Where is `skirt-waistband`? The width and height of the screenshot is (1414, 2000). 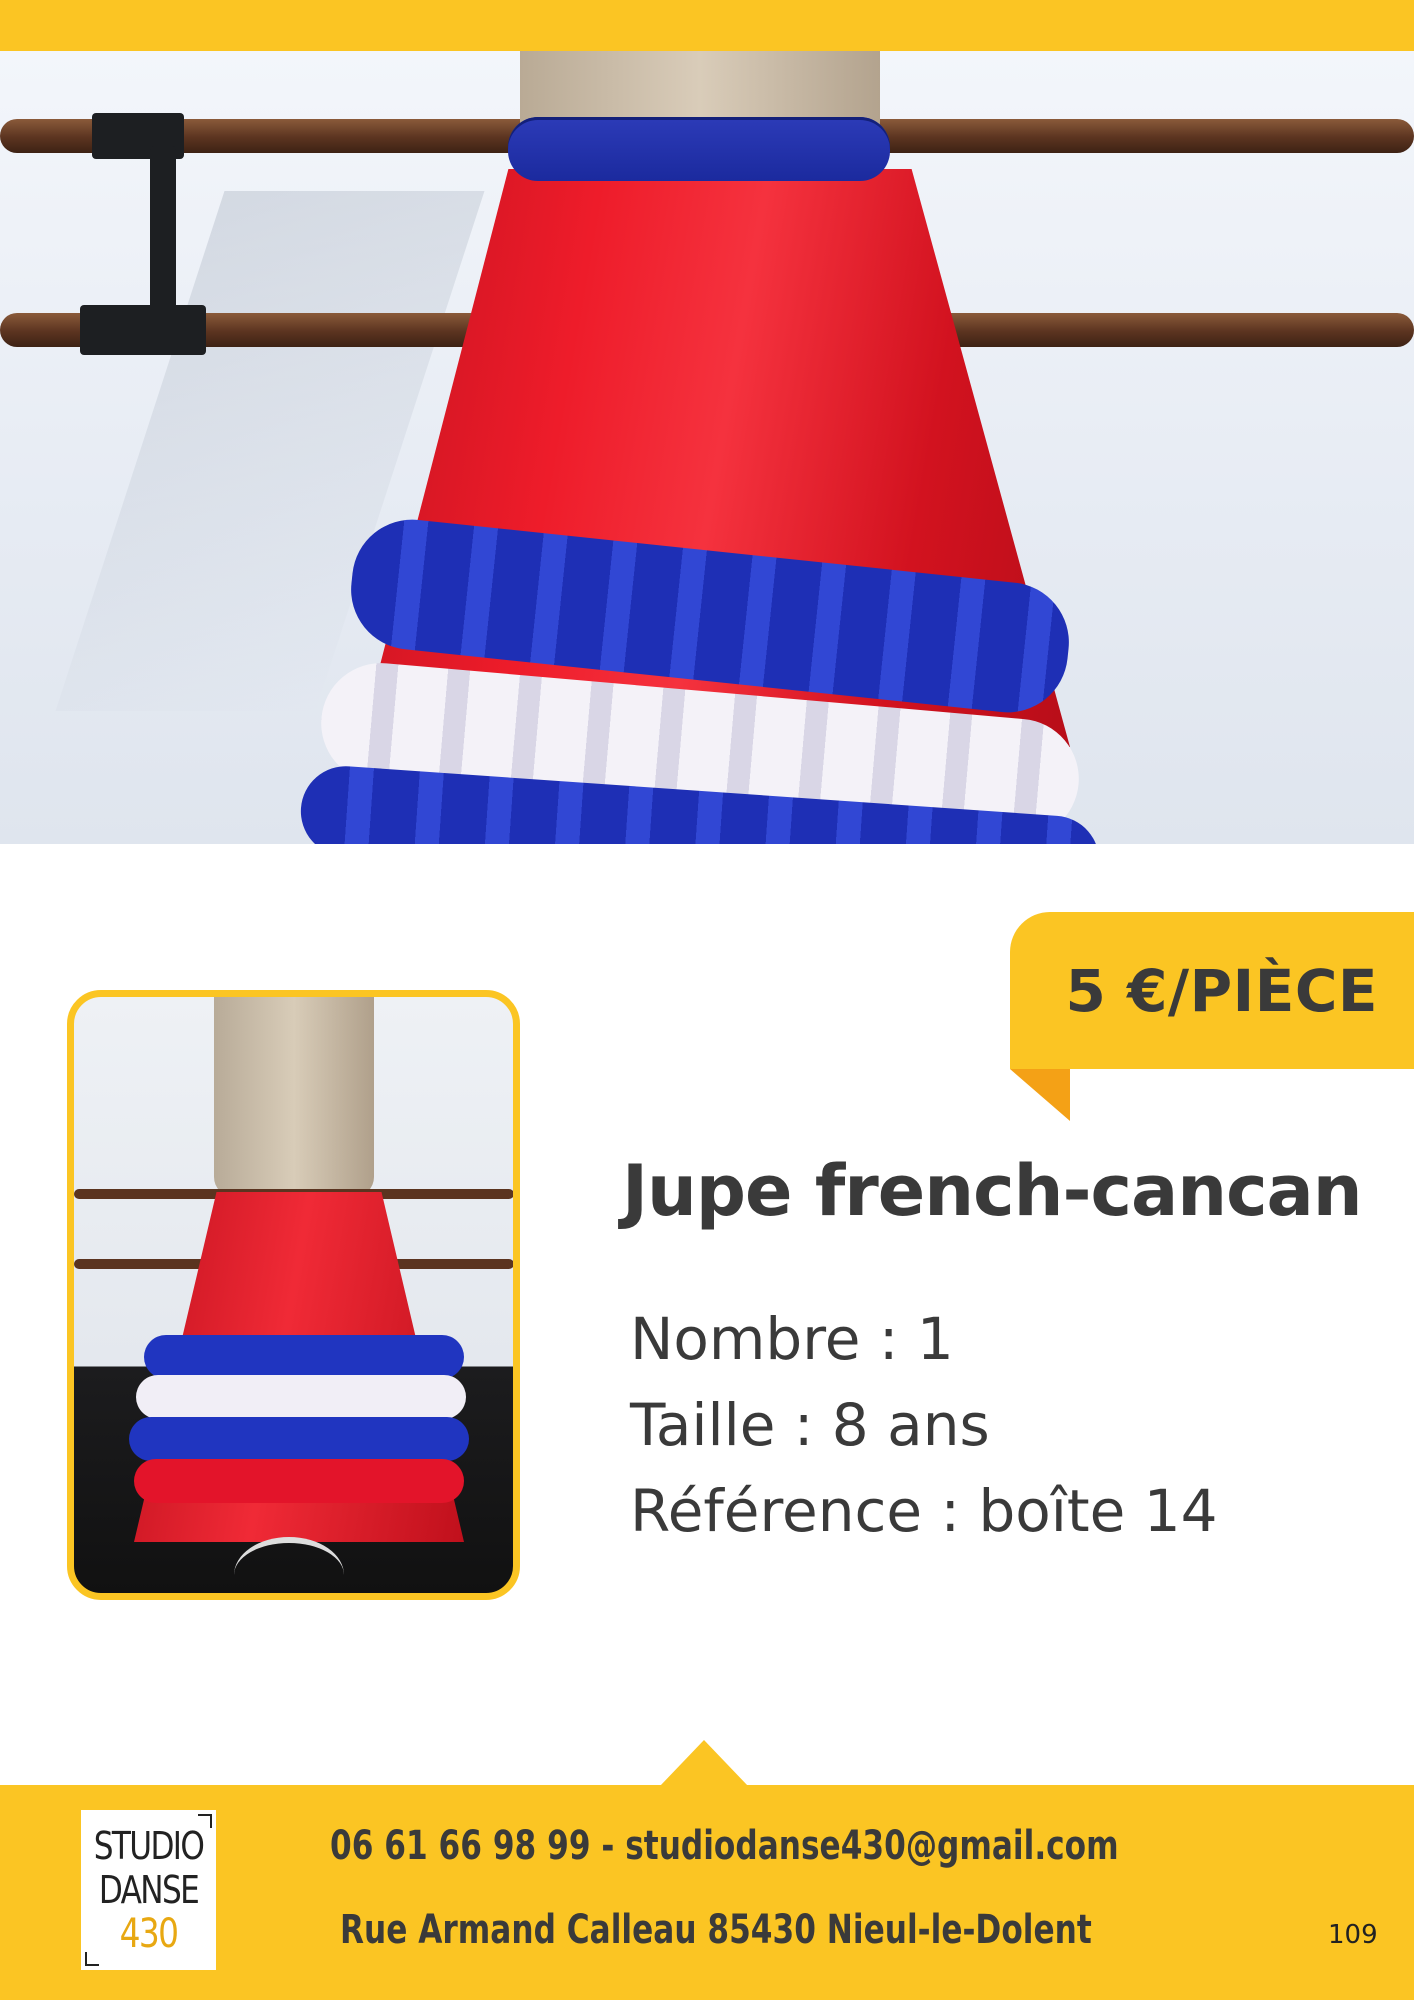
skirt-waistband is located at coordinates (699, 149).